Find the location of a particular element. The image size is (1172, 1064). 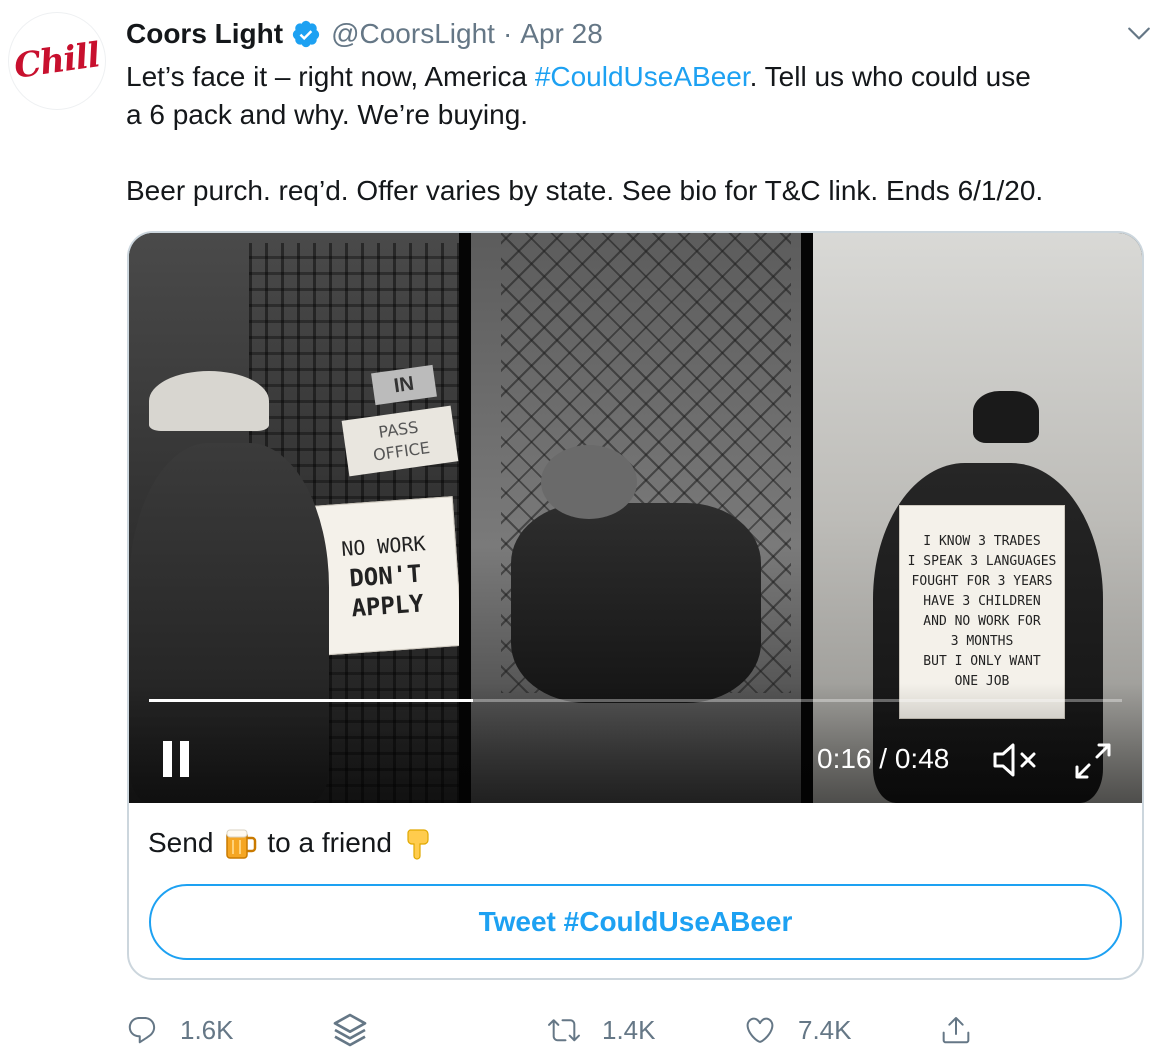

tweet-actions: 1.6K 1.4K 7.4K is located at coordinates (646, 1030).